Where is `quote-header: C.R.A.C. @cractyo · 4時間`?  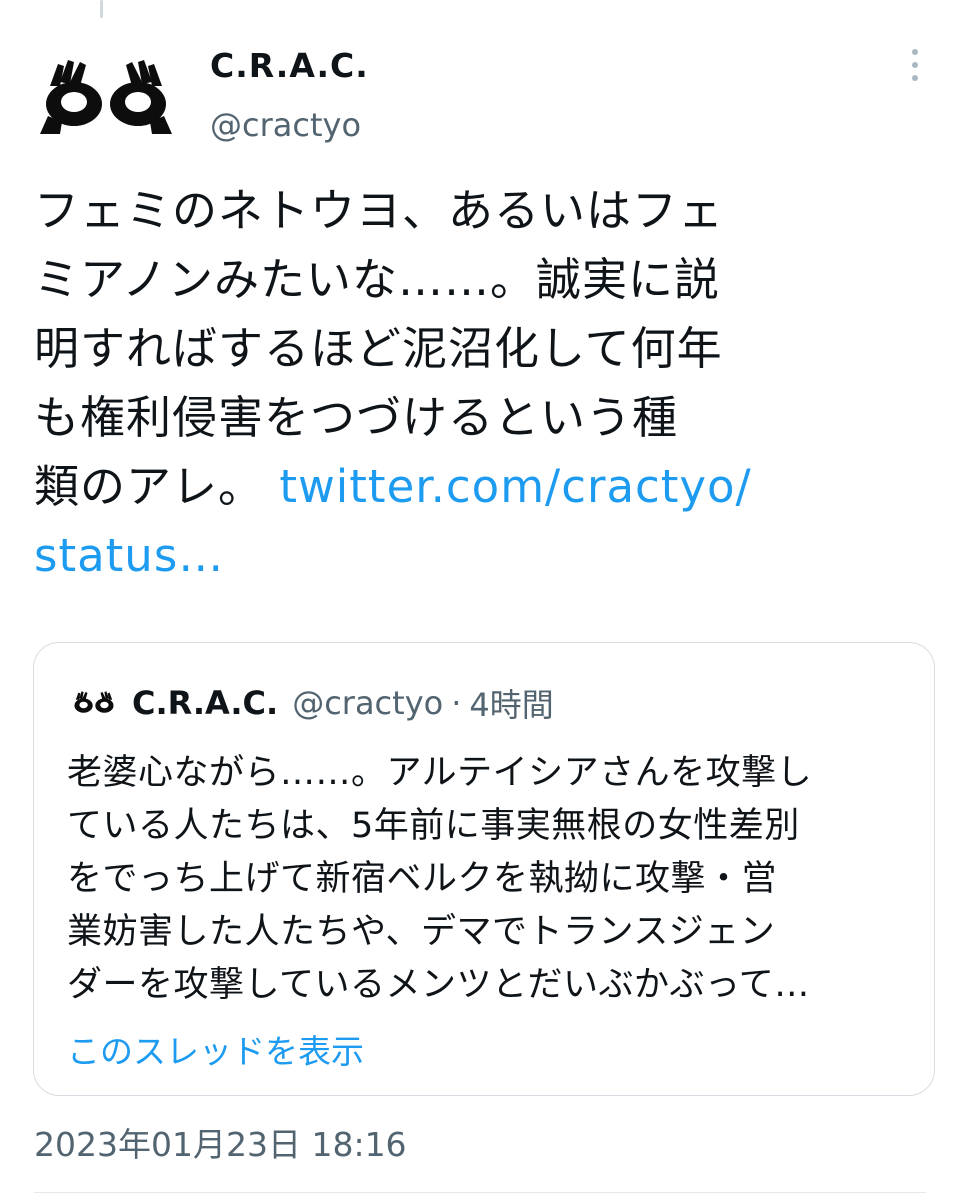
quote-header: C.R.A.C. @cractyo · 4時間 is located at coordinates (311, 703).